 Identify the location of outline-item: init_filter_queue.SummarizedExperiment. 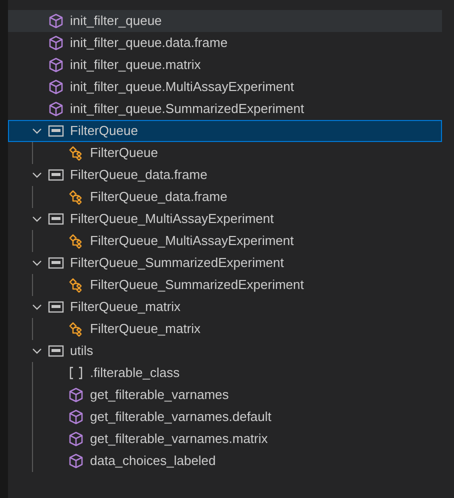
(225, 109).